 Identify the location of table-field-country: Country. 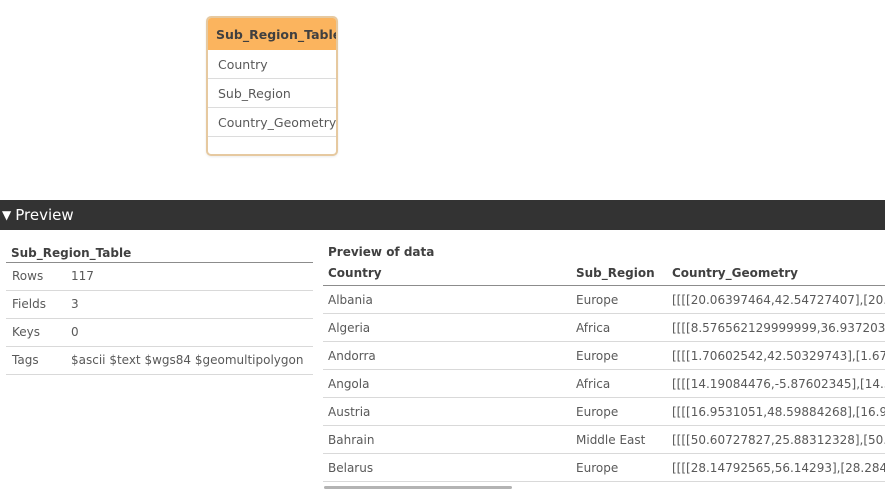
(272, 64).